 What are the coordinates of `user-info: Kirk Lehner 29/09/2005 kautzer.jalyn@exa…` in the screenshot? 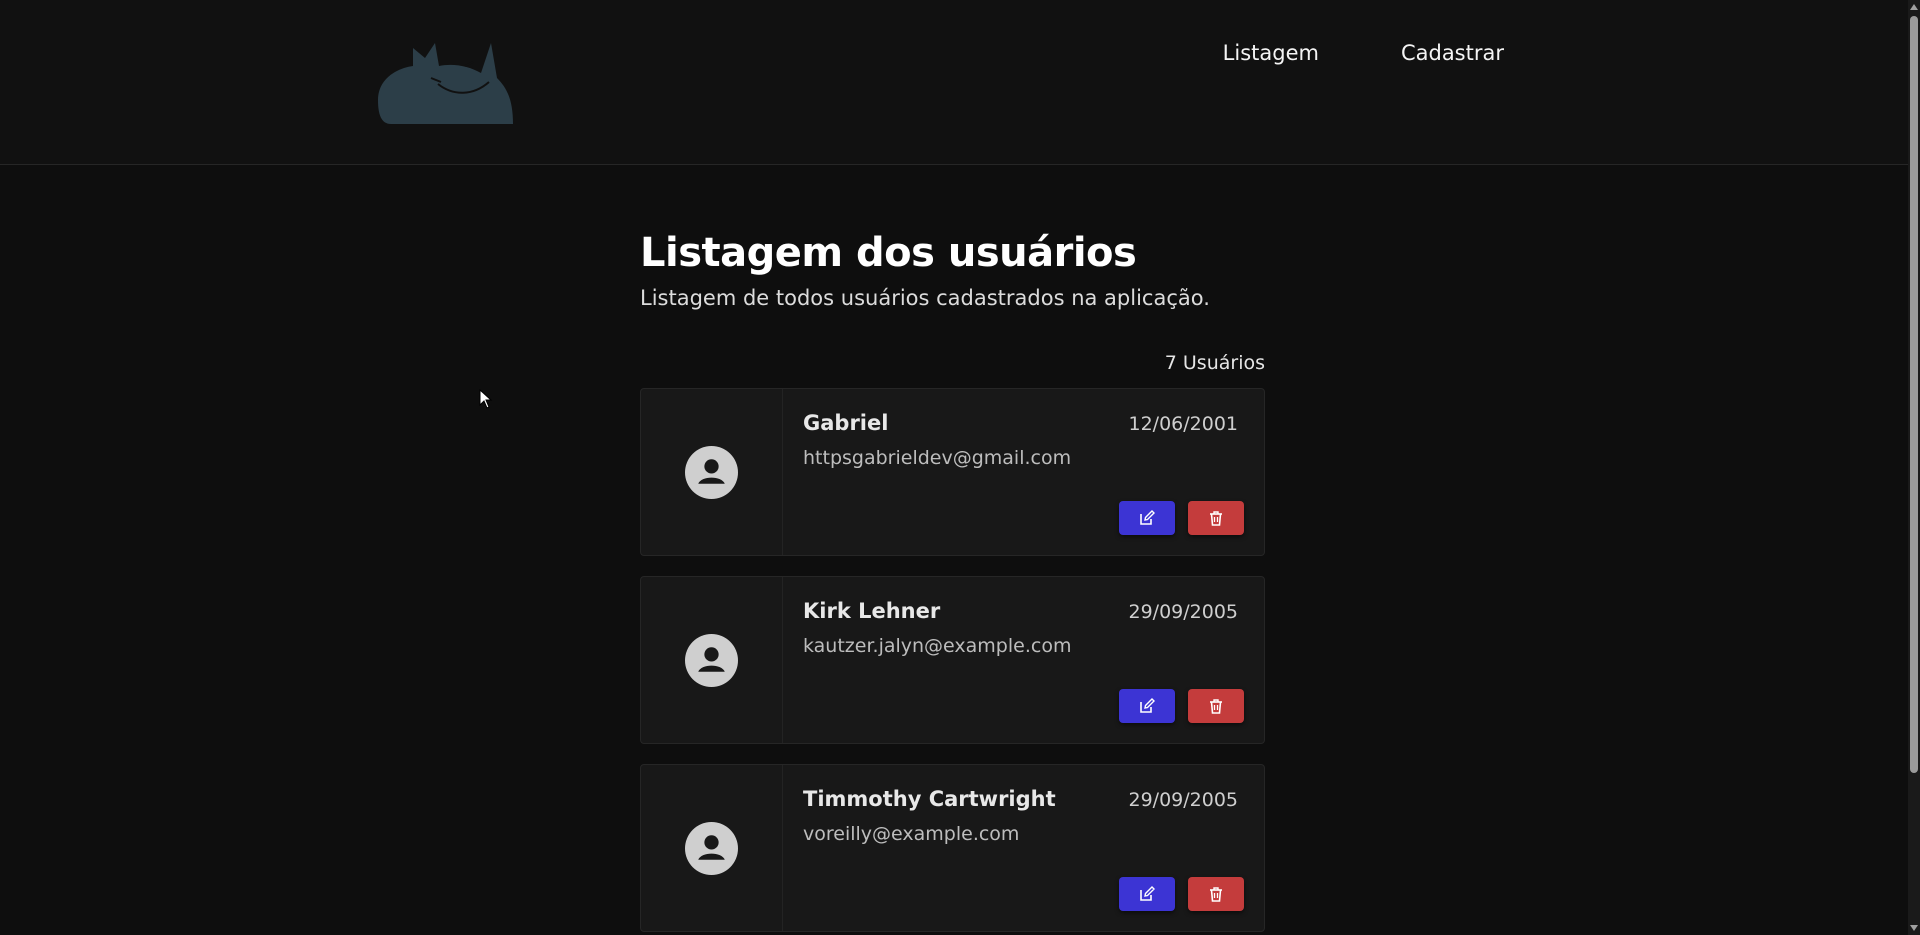 It's located at (1023, 660).